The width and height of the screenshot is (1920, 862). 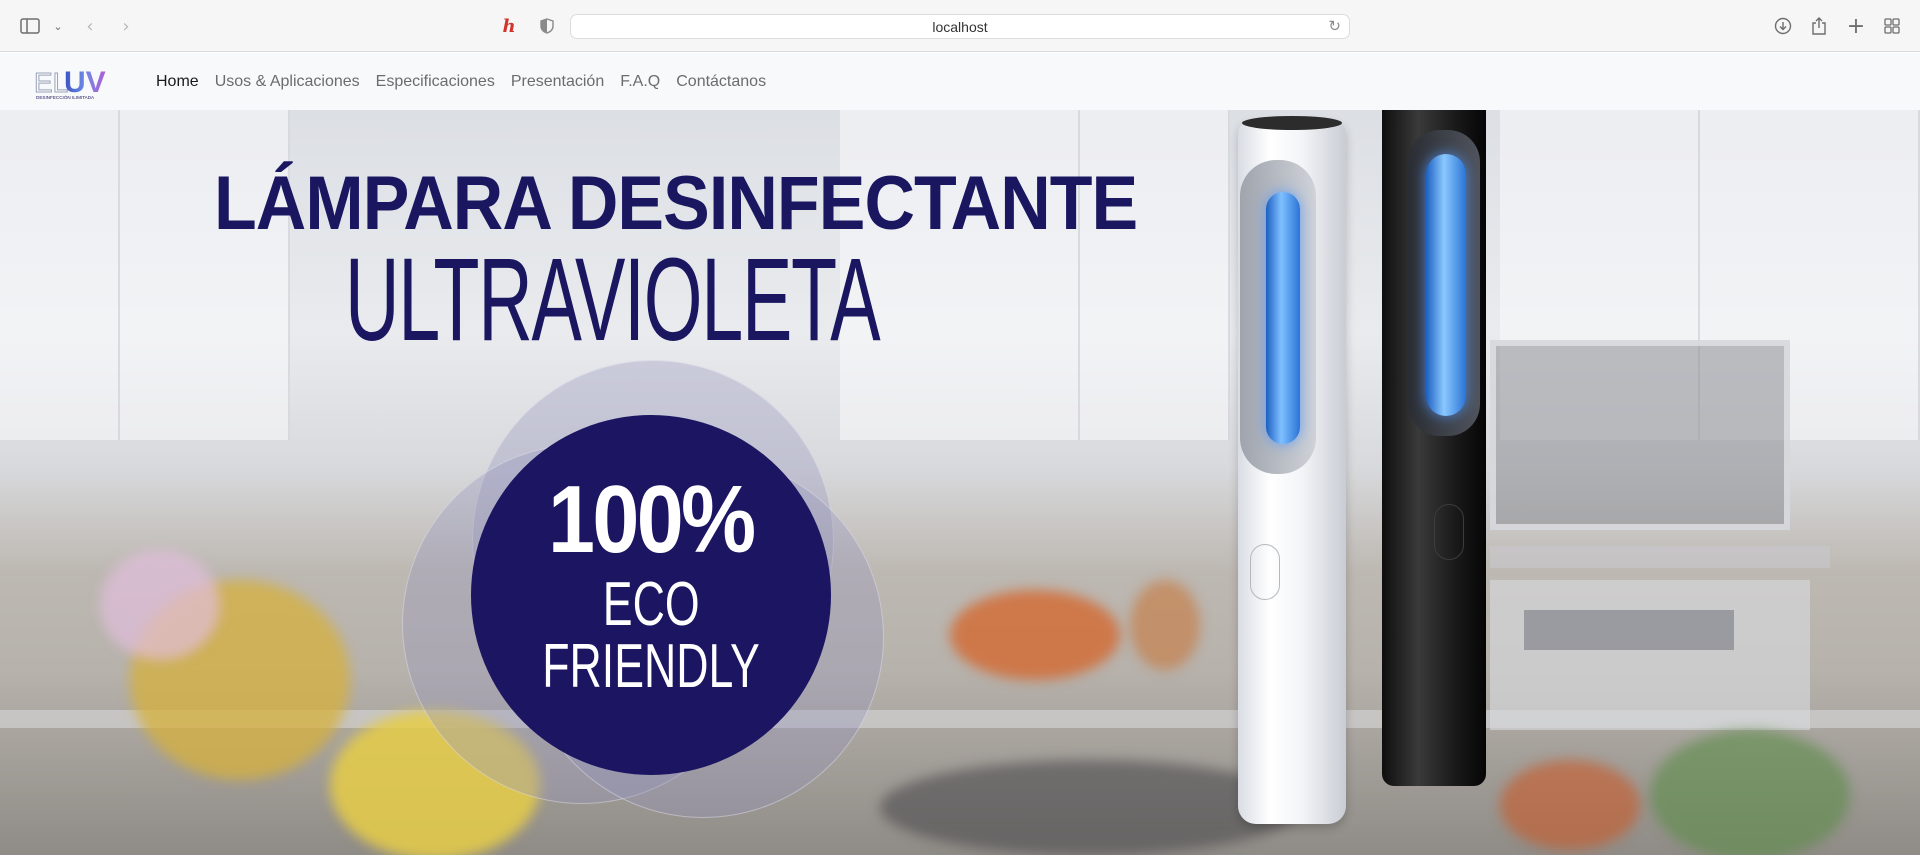 I want to click on chevron-left-icon: ‹, so click(x=90, y=26).